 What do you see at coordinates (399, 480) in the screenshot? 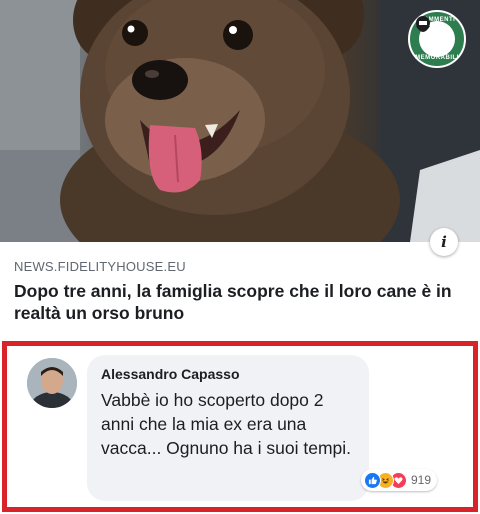
I see `reactions-summary: 919` at bounding box center [399, 480].